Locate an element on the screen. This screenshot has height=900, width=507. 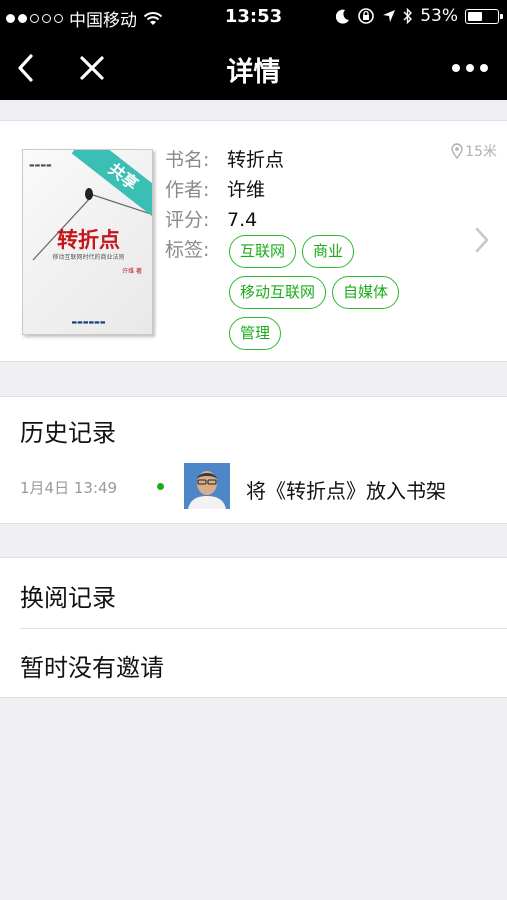
more-icon is located at coordinates (470, 68).